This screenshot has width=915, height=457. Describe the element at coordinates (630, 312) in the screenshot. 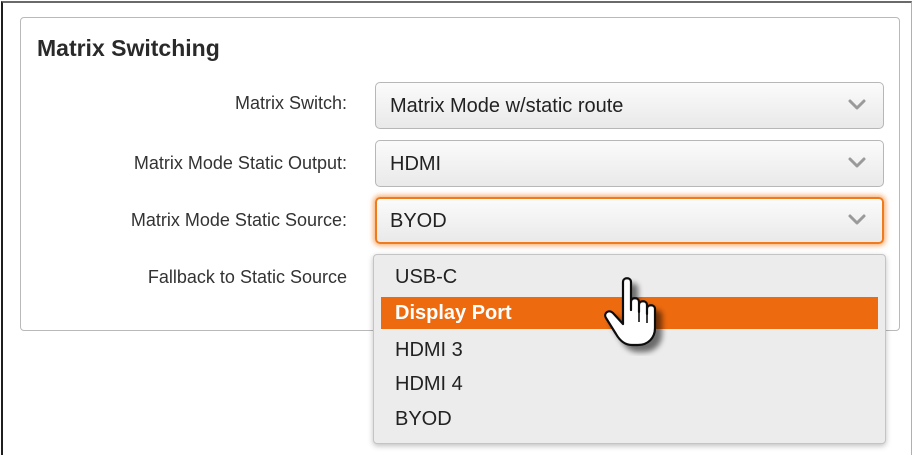

I see `hand-pointer-cursor-icon` at that location.